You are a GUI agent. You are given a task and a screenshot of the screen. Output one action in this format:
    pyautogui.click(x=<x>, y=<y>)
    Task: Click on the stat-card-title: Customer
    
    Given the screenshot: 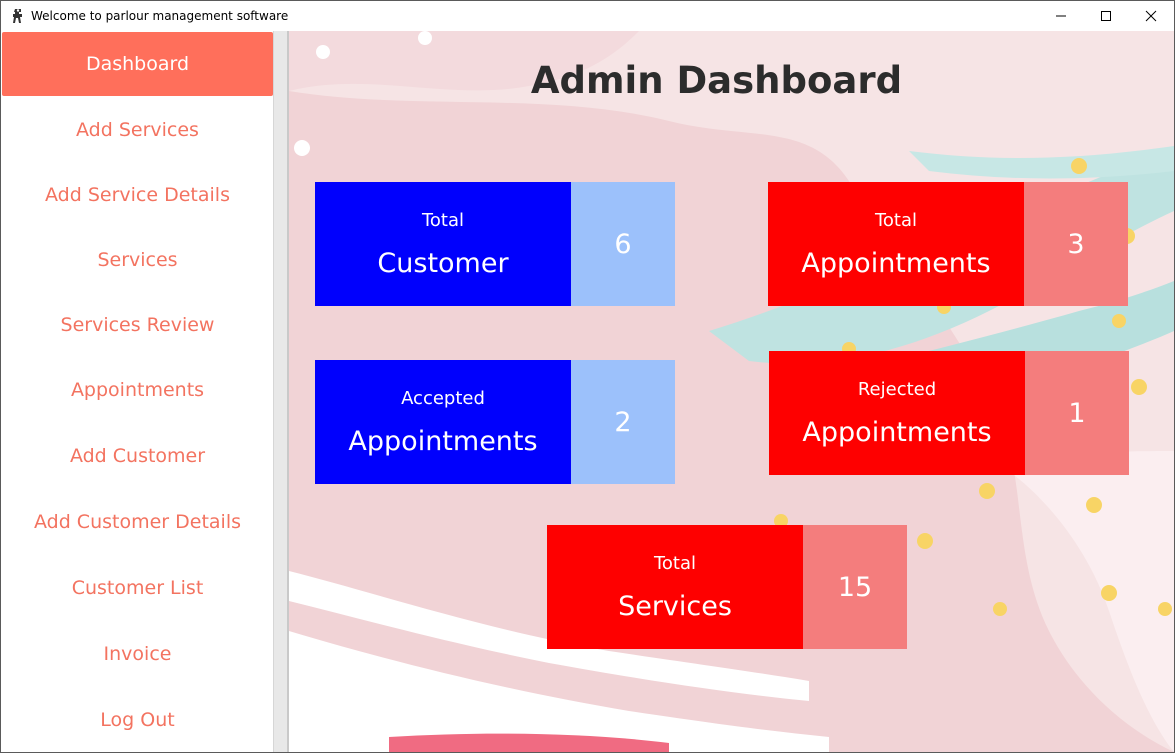 What is the action you would take?
    pyautogui.click(x=443, y=263)
    